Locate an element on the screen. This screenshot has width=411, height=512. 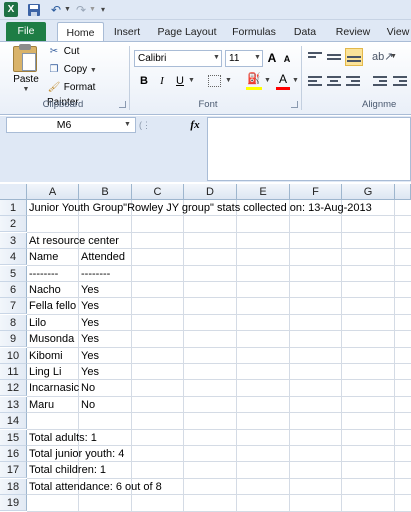
redo-icon: ↷ is located at coordinates (81, 10).